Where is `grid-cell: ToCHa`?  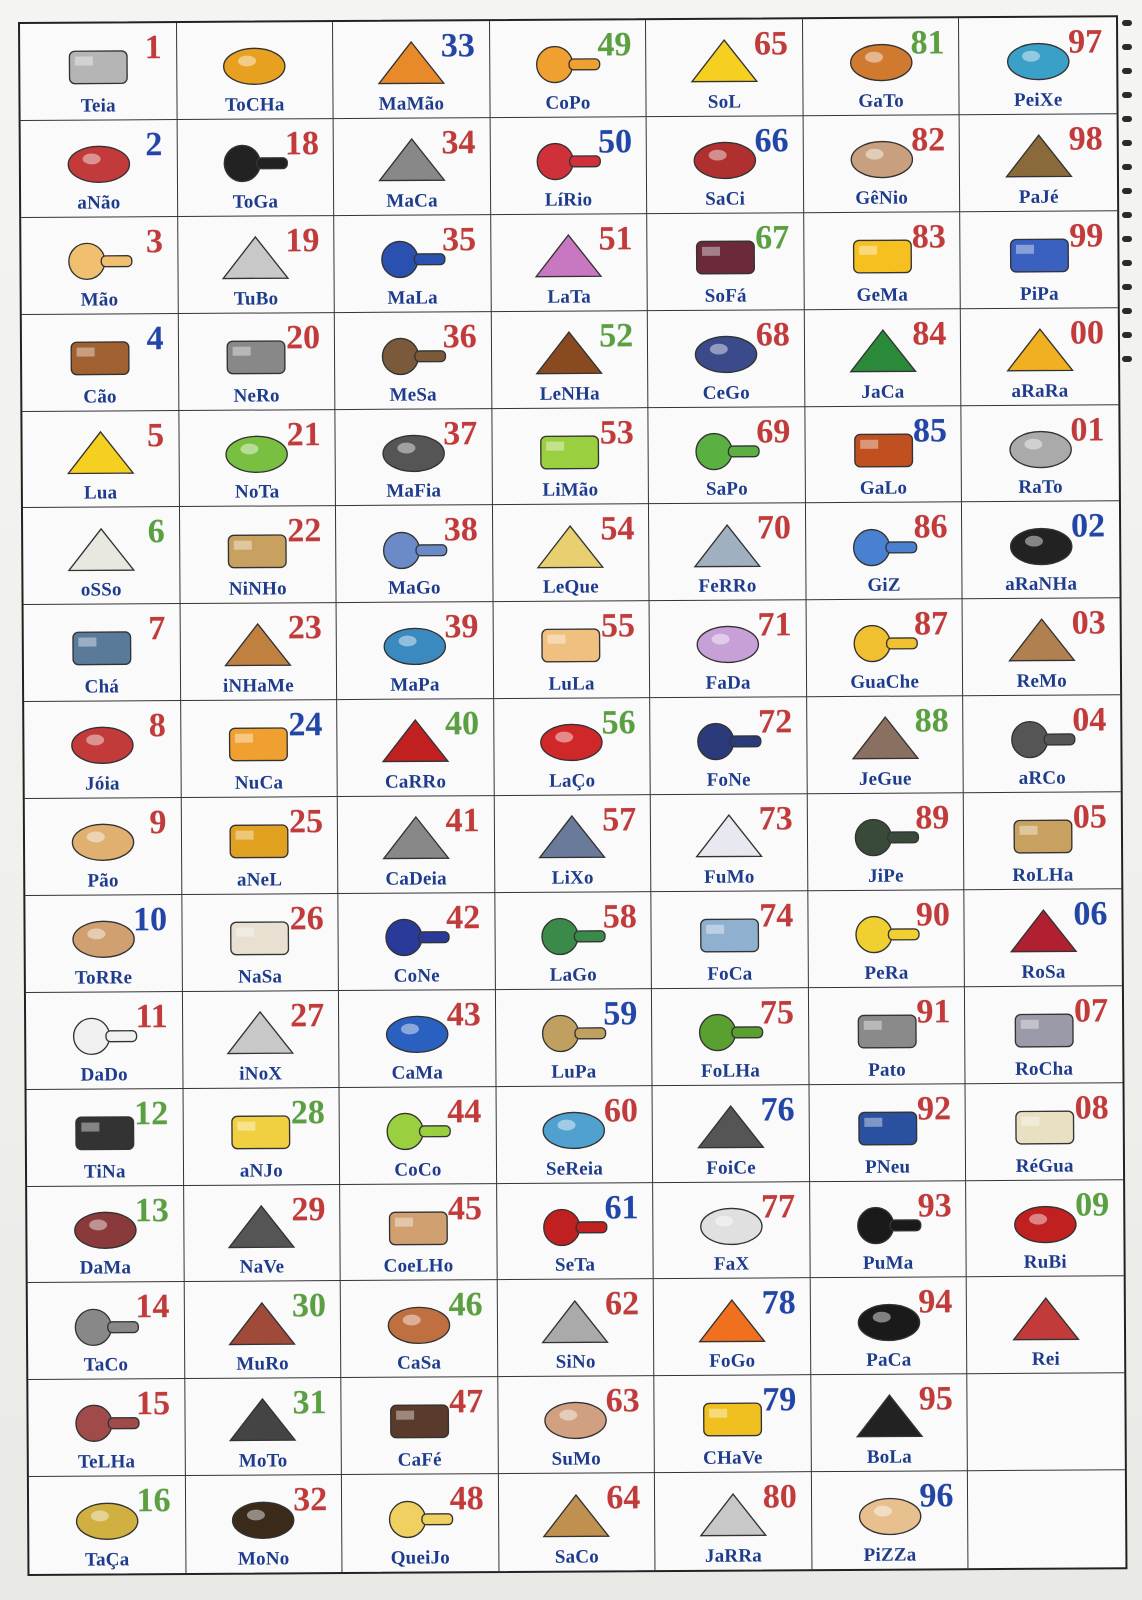 grid-cell: ToCHa is located at coordinates (255, 71).